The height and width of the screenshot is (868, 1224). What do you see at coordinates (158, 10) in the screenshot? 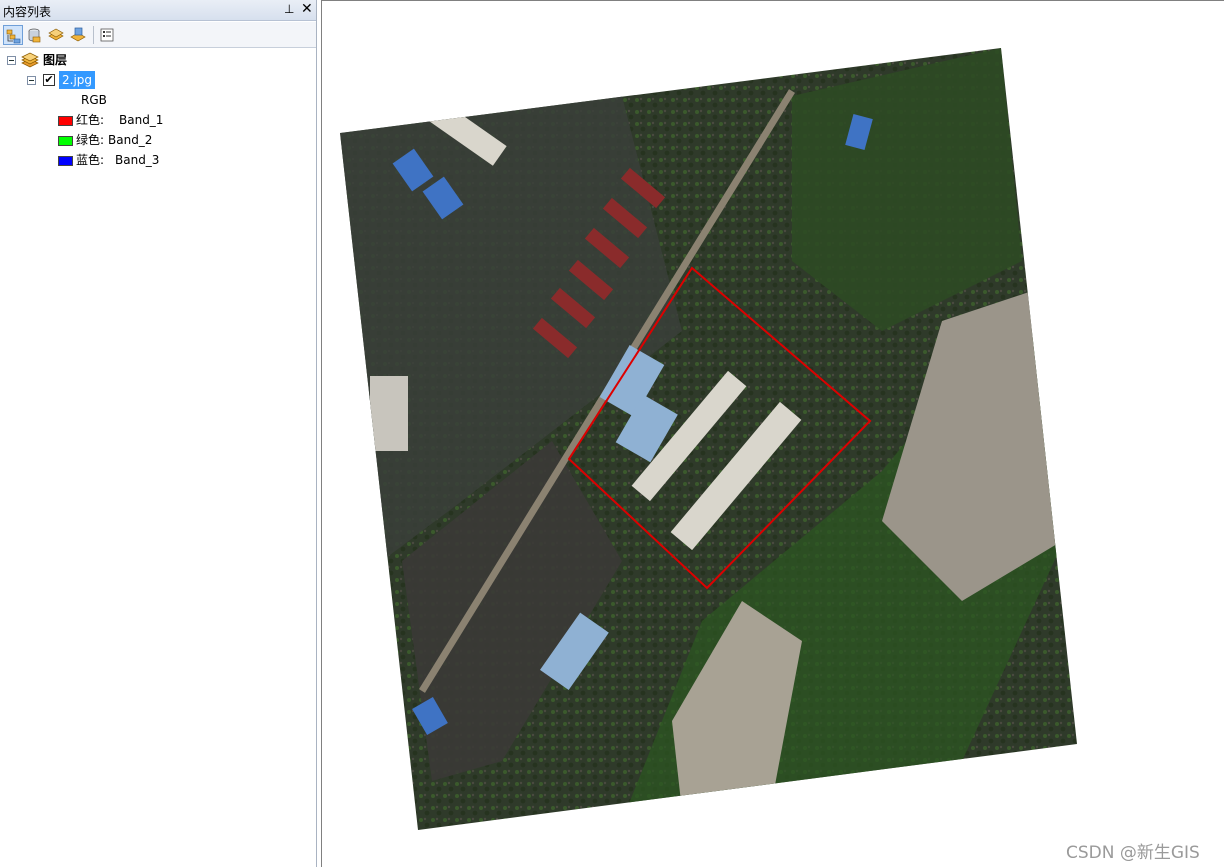
I see `toc-title-bar: 内容列表 ⊥ ✕` at bounding box center [158, 10].